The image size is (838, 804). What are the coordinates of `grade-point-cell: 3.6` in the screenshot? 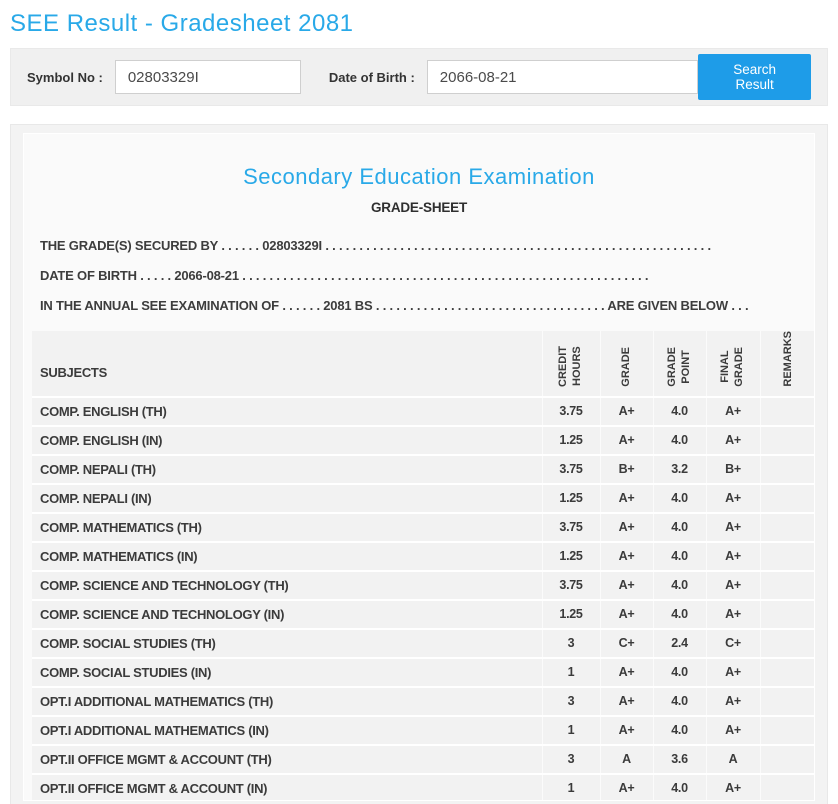 It's located at (679, 759).